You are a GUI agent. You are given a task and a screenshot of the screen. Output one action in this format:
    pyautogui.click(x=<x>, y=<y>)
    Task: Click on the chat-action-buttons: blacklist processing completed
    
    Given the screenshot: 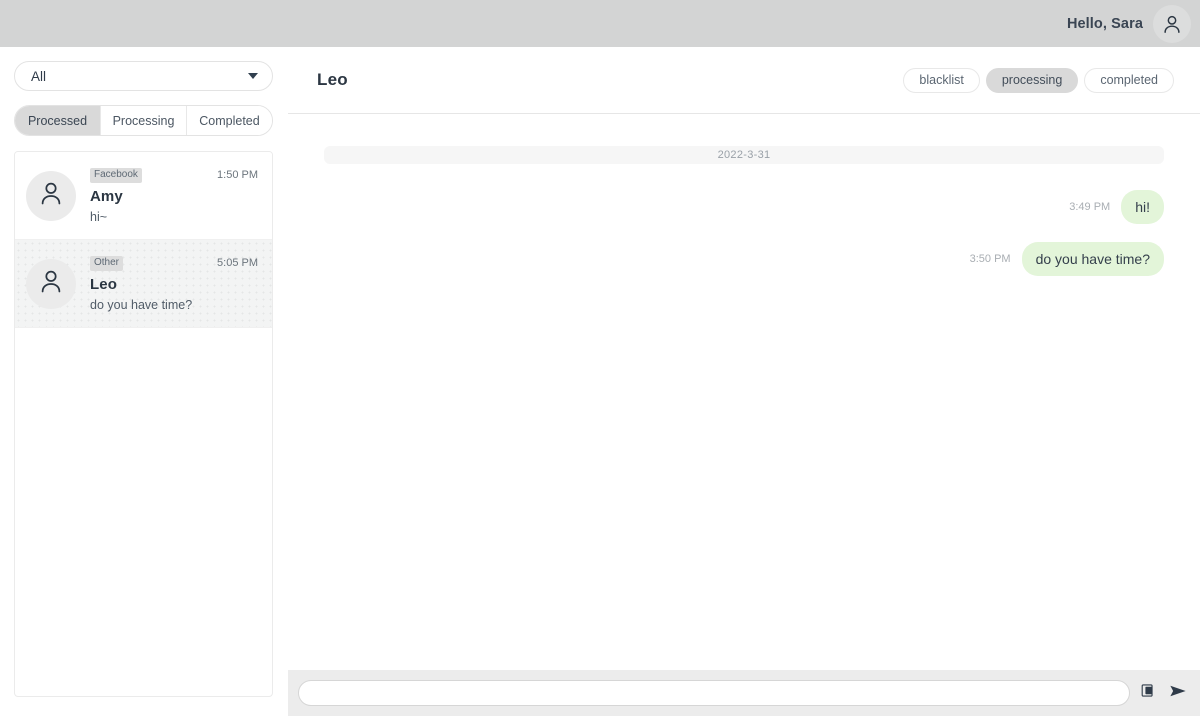 What is the action you would take?
    pyautogui.click(x=1038, y=80)
    